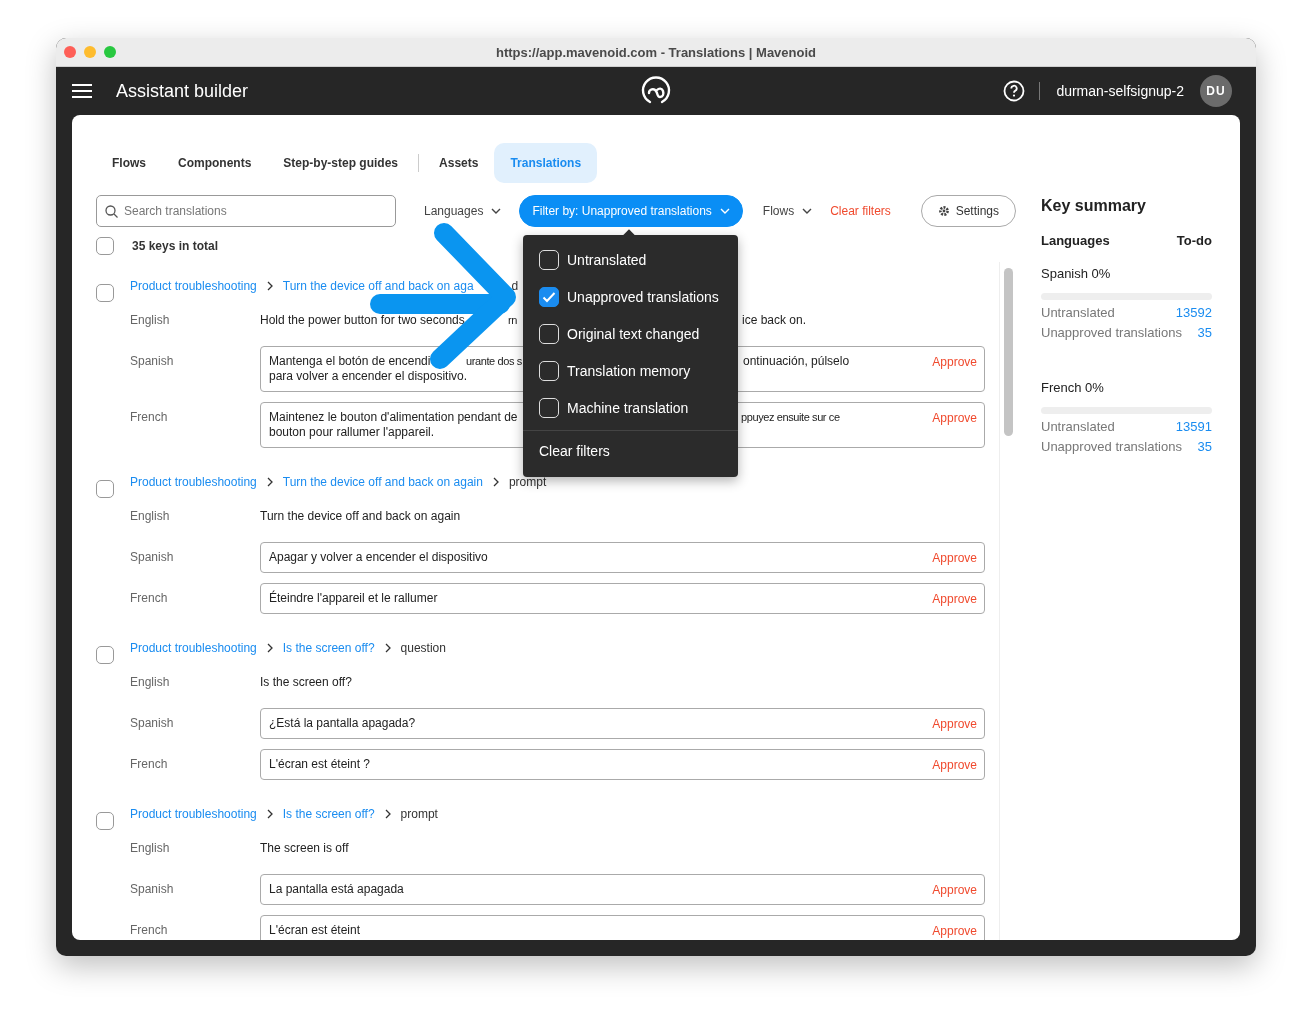 The image size is (1312, 1031). Describe the element at coordinates (1076, 273) in the screenshot. I see `language-progress-label: Spanish 0%` at that location.